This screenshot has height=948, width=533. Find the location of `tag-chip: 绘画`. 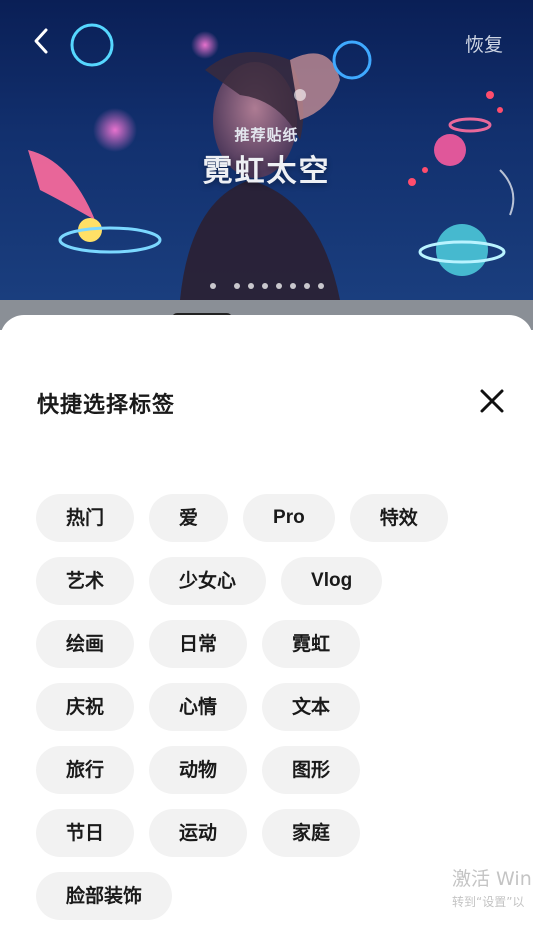

tag-chip: 绘画 is located at coordinates (85, 644).